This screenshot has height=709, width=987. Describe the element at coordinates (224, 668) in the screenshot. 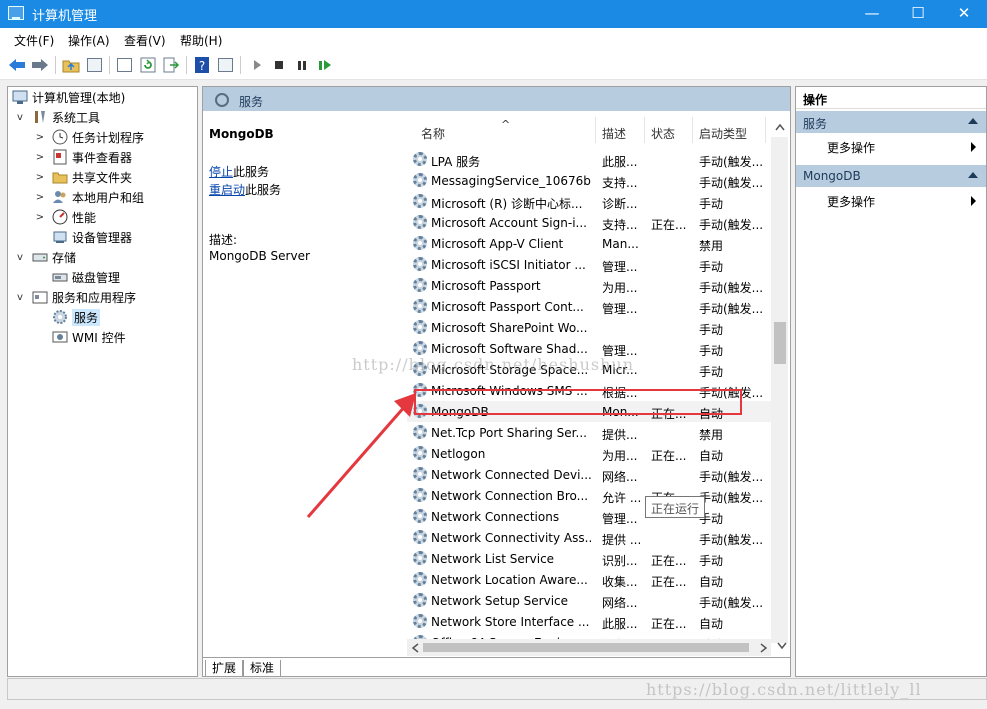

I see `tab-extended: 扩展` at that location.